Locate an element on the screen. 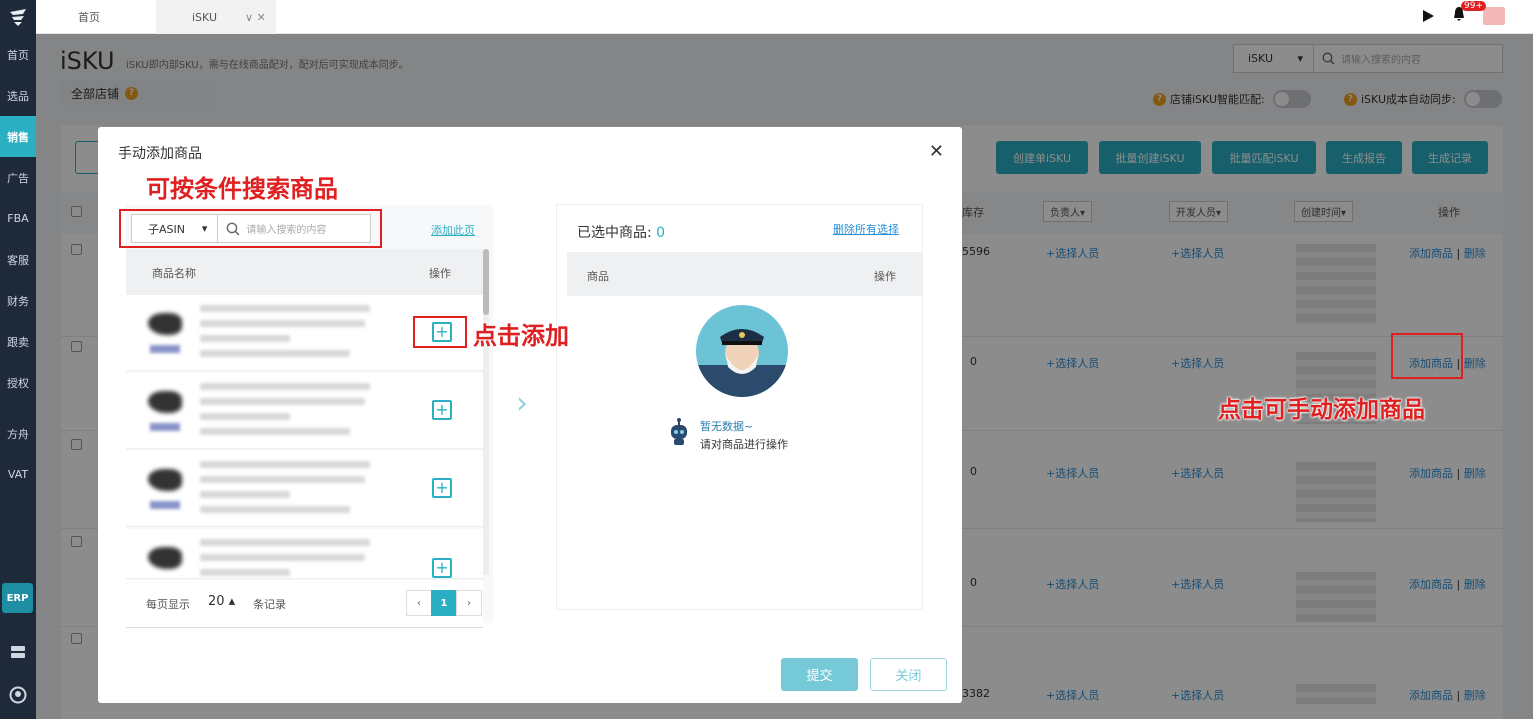 The width and height of the screenshot is (1533, 719). play-icon is located at coordinates (1428, 16).